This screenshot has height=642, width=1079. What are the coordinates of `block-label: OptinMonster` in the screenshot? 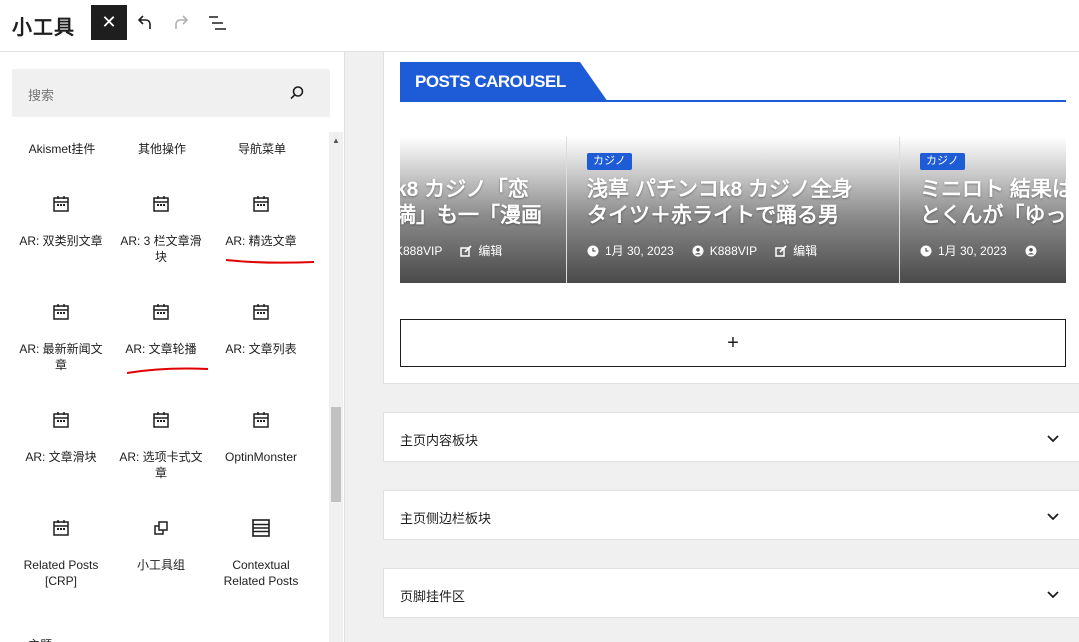 It's located at (261, 457).